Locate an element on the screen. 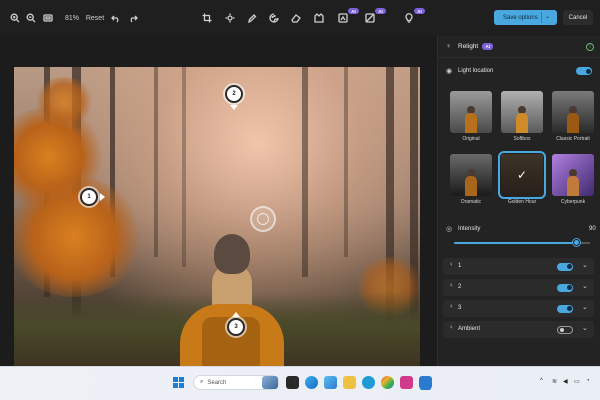 Image resolution: width=600 pixels, height=400 pixels. preset-original is located at coordinates (471, 112).